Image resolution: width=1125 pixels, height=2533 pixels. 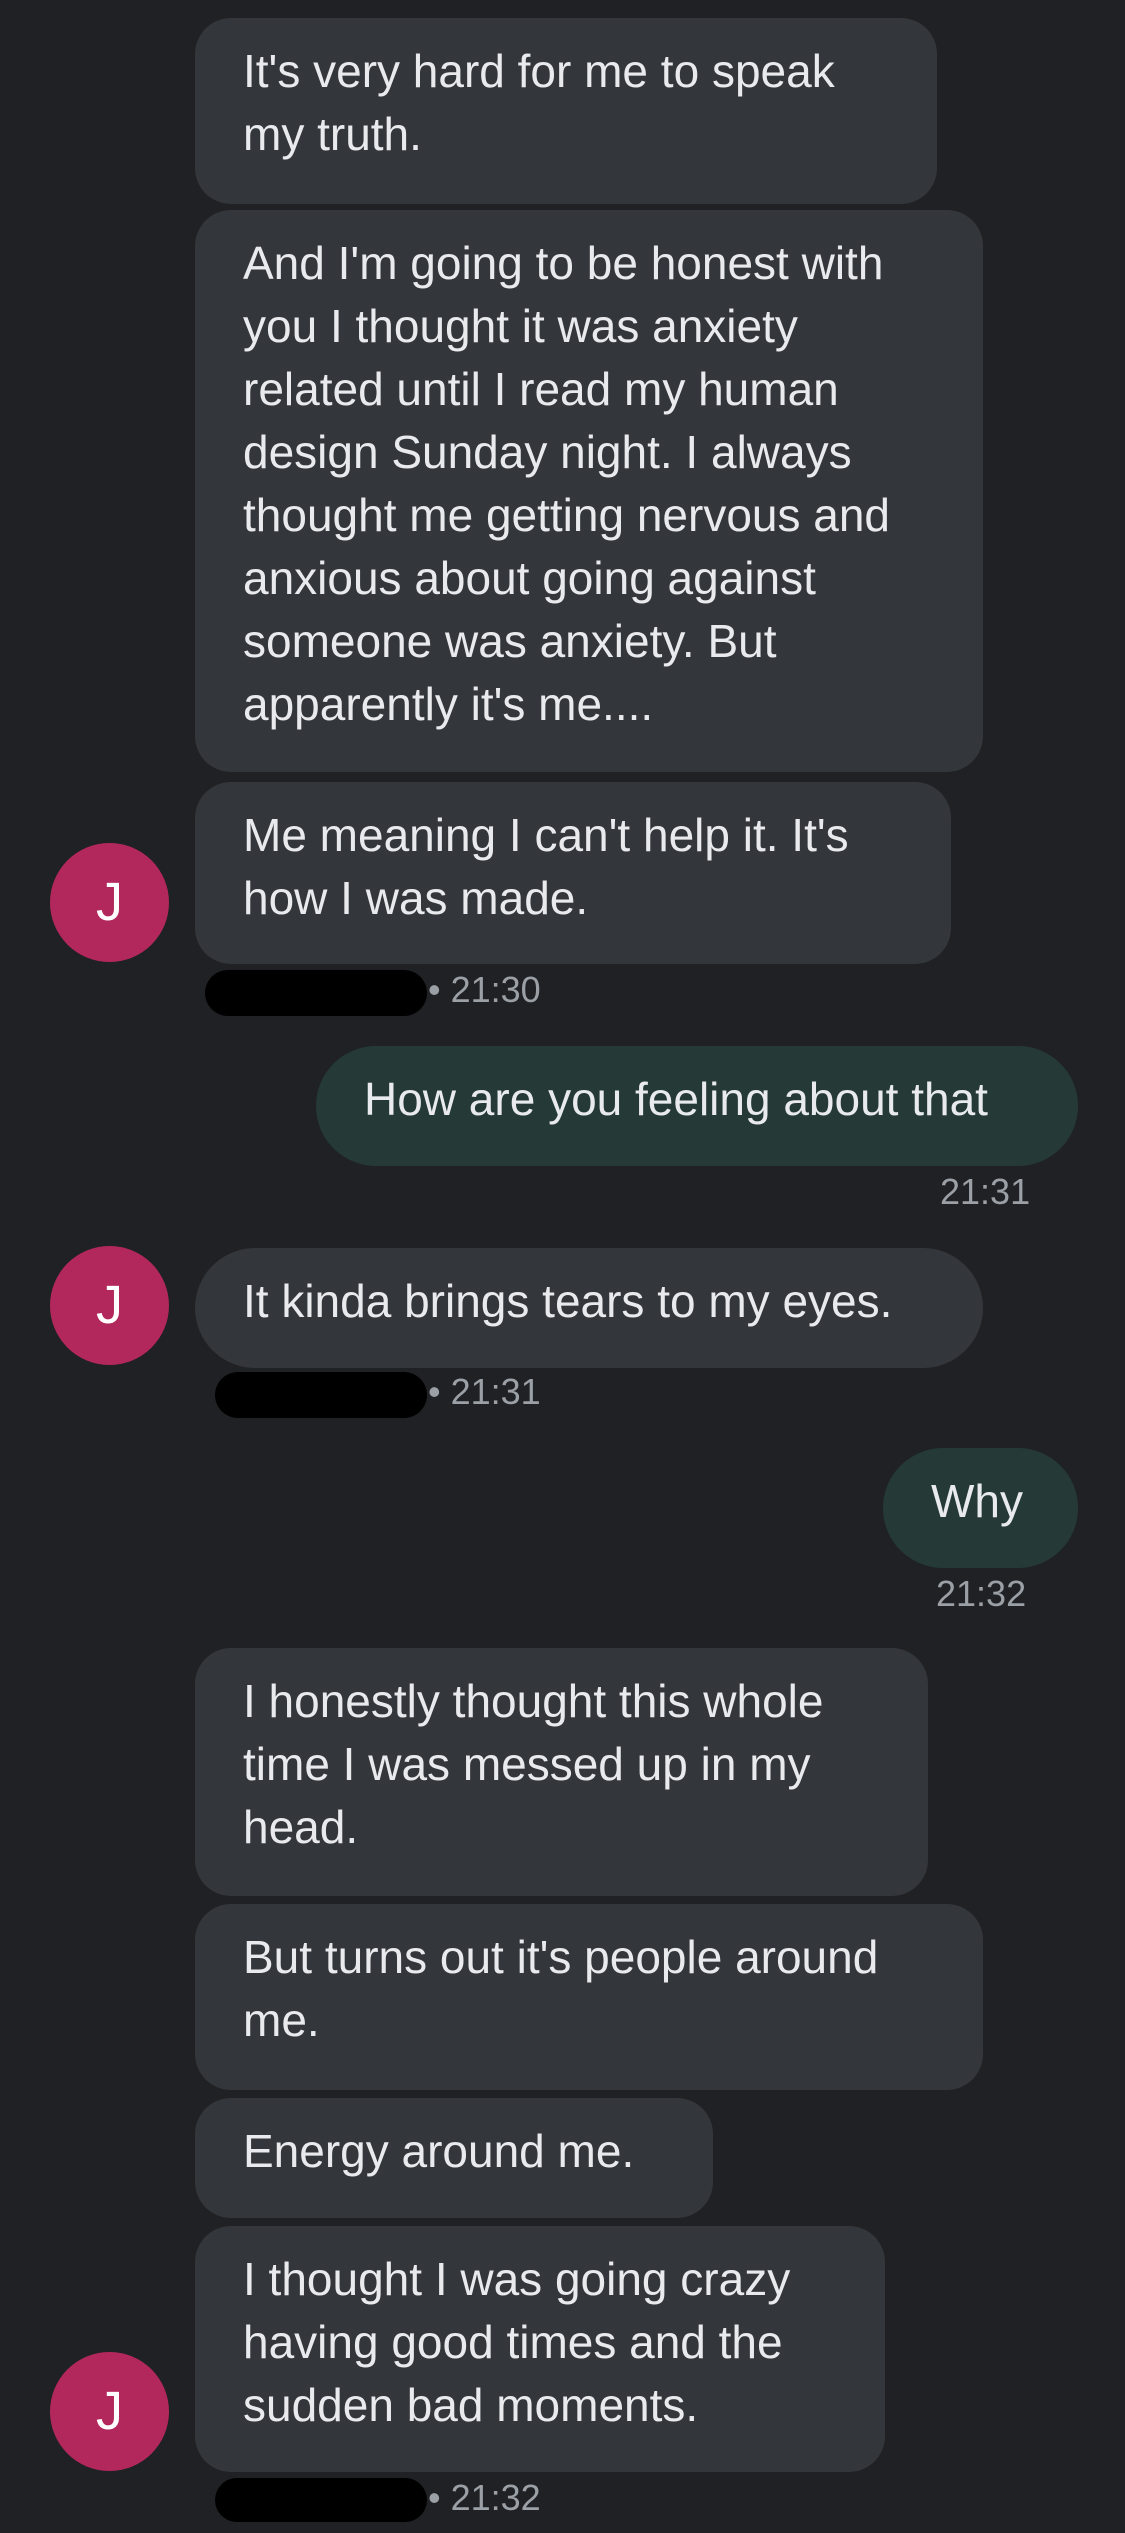 I want to click on incoming-message: It's very hard for me to speak my truth., so click(x=566, y=111).